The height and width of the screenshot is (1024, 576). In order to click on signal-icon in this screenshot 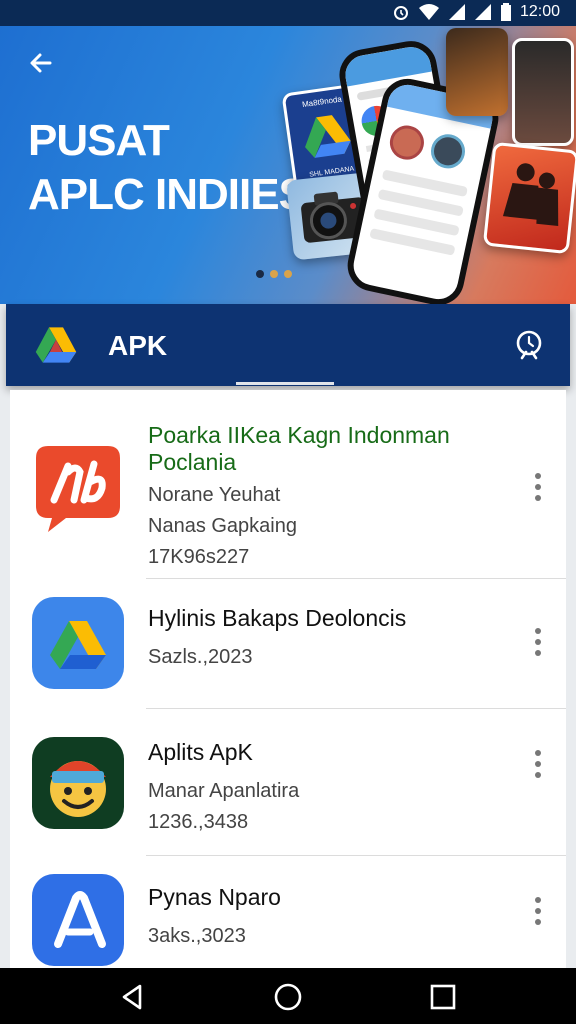, I will do `click(456, 12)`.